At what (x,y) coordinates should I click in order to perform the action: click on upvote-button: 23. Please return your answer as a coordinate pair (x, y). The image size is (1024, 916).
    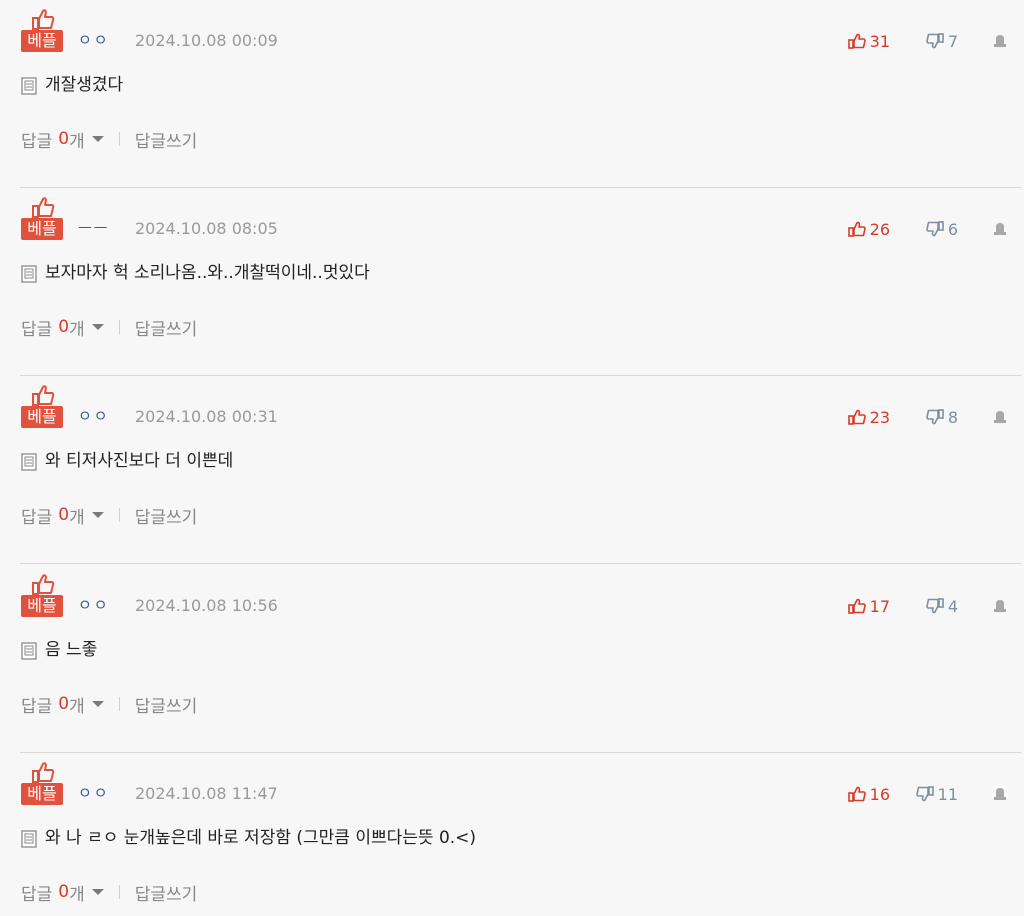
    Looking at the image, I should click on (868, 417).